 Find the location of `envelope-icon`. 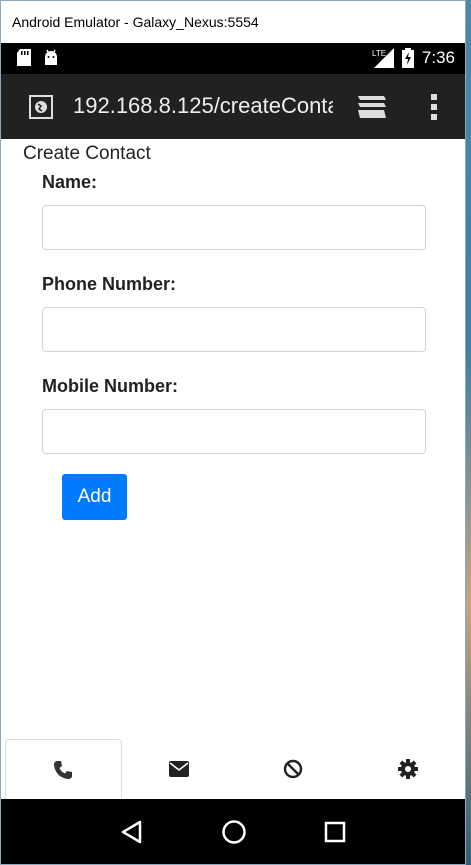

envelope-icon is located at coordinates (178, 769).